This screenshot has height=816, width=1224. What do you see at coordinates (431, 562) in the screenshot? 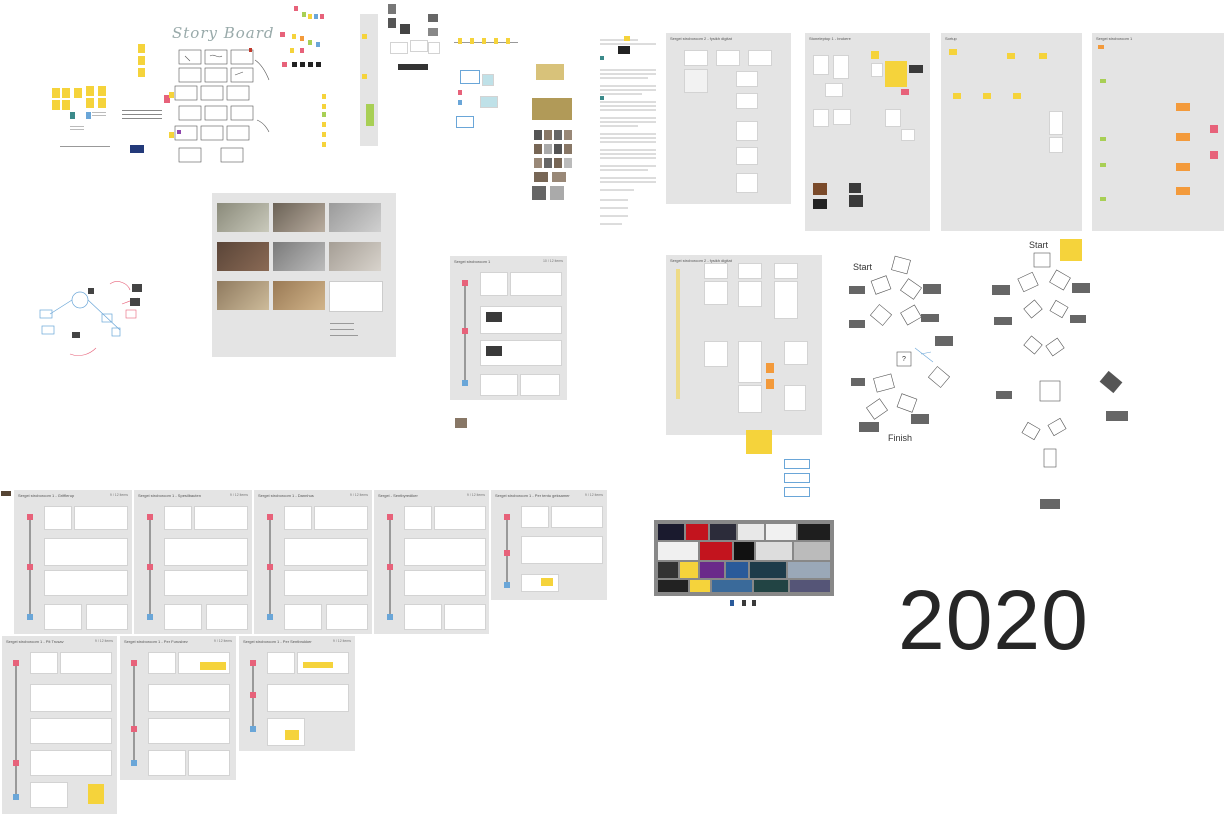
I see `flow-panel-sentbyrediker: Sergei - Sentbyrediker 9 / 12 items` at bounding box center [431, 562].